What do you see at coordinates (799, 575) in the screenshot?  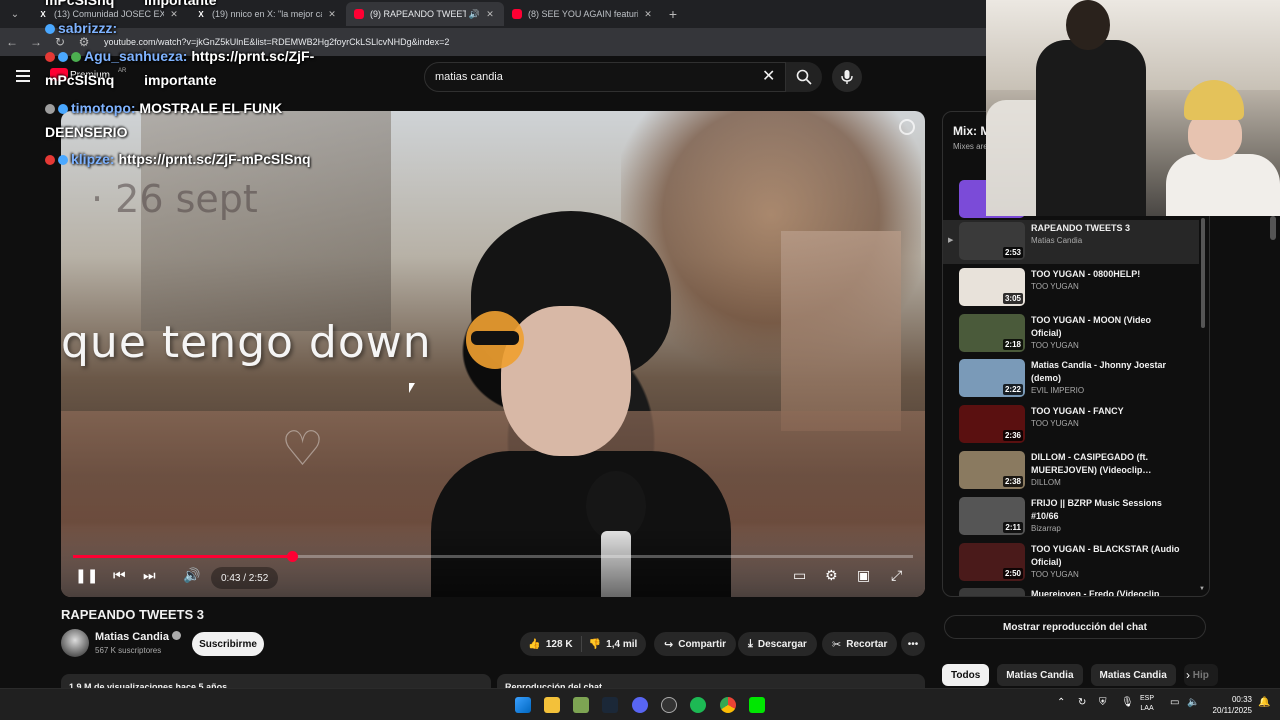 I see `subtitles-icon: ▭` at bounding box center [799, 575].